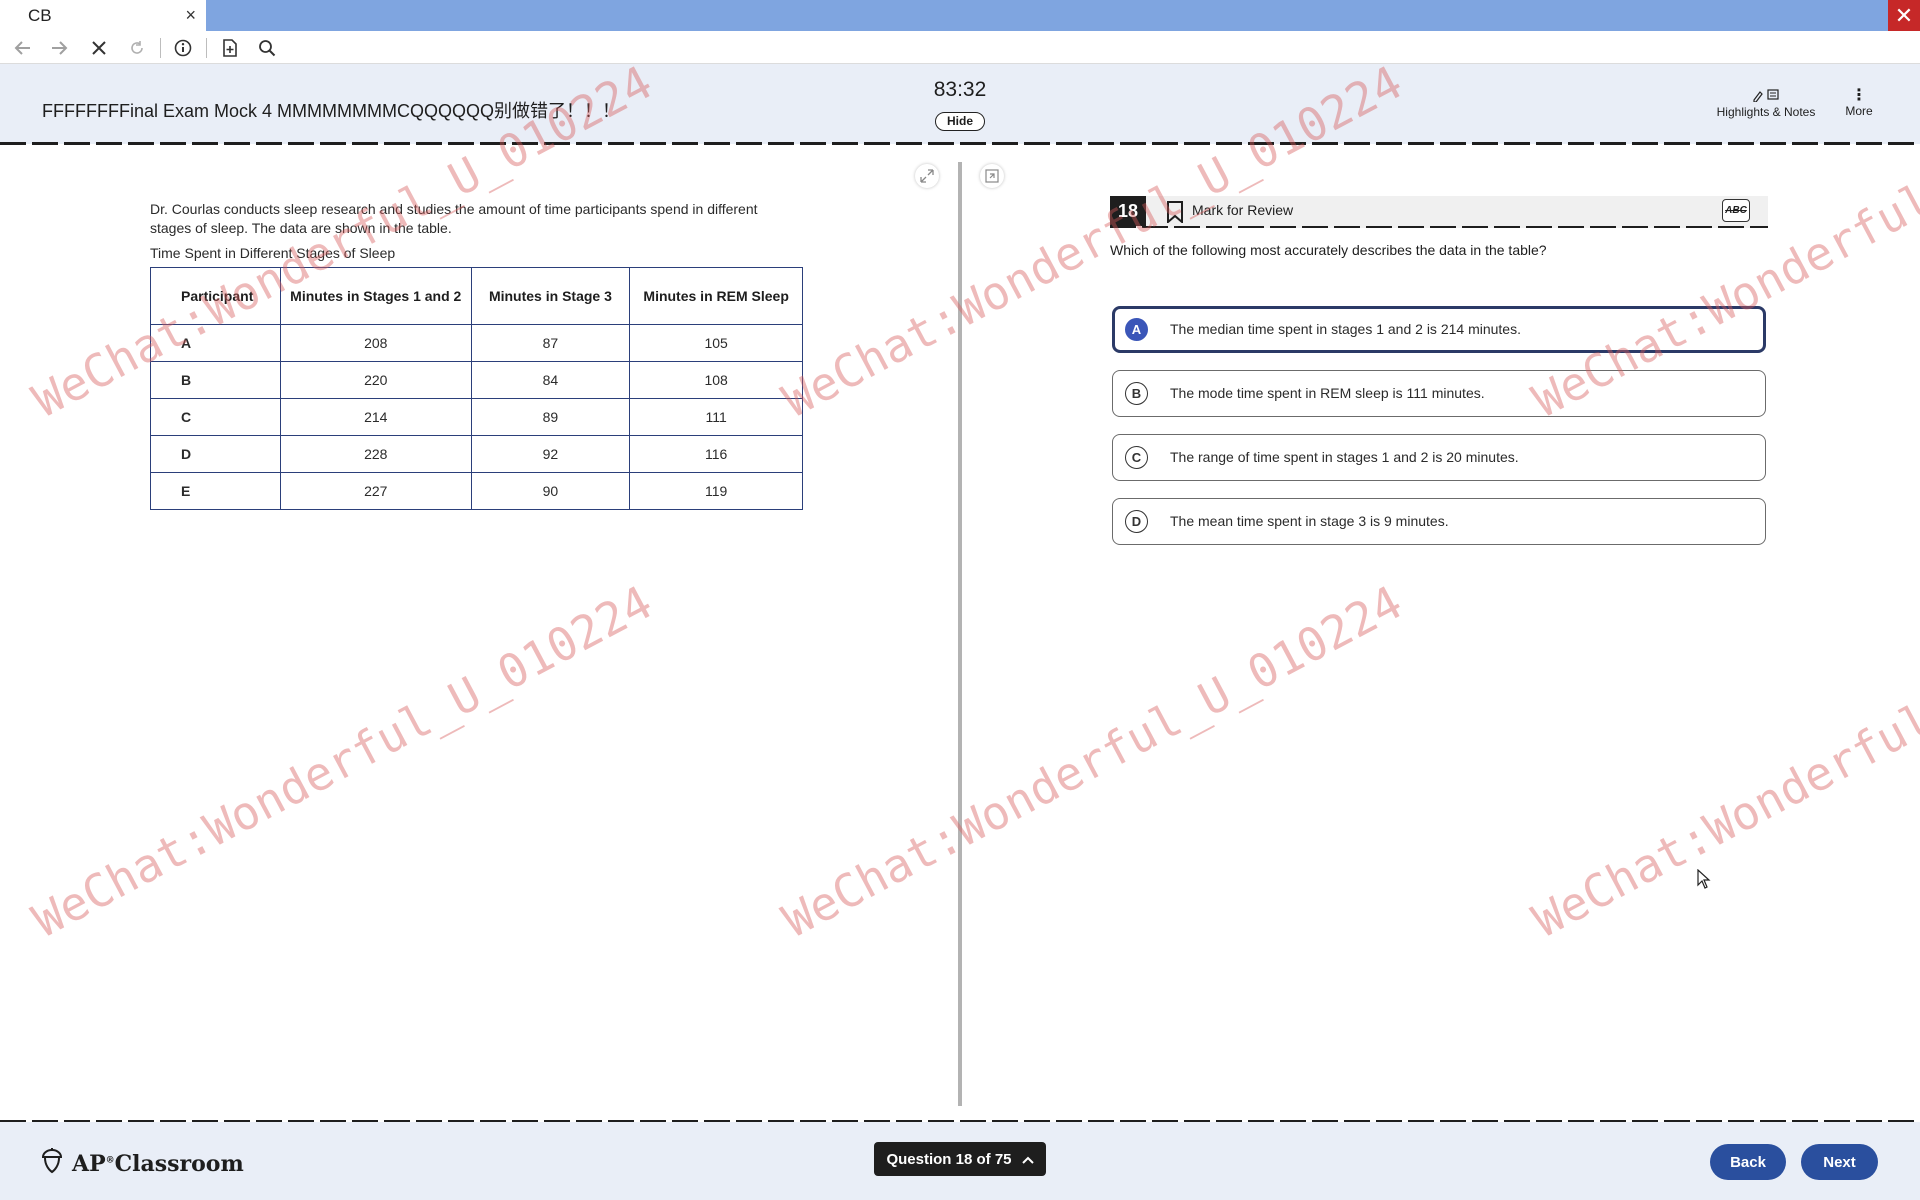  Describe the element at coordinates (550, 343) in the screenshot. I see `table-cell: 87` at that location.